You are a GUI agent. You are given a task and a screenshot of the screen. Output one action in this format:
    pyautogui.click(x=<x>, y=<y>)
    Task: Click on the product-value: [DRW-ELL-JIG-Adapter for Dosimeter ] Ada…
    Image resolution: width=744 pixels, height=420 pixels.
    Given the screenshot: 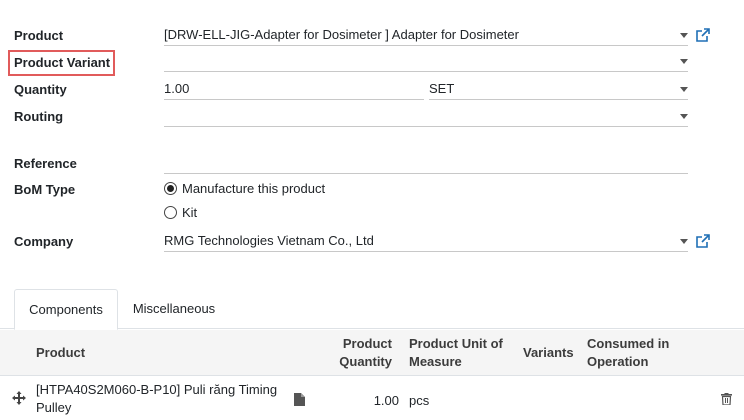 What is the action you would take?
    pyautogui.click(x=341, y=34)
    